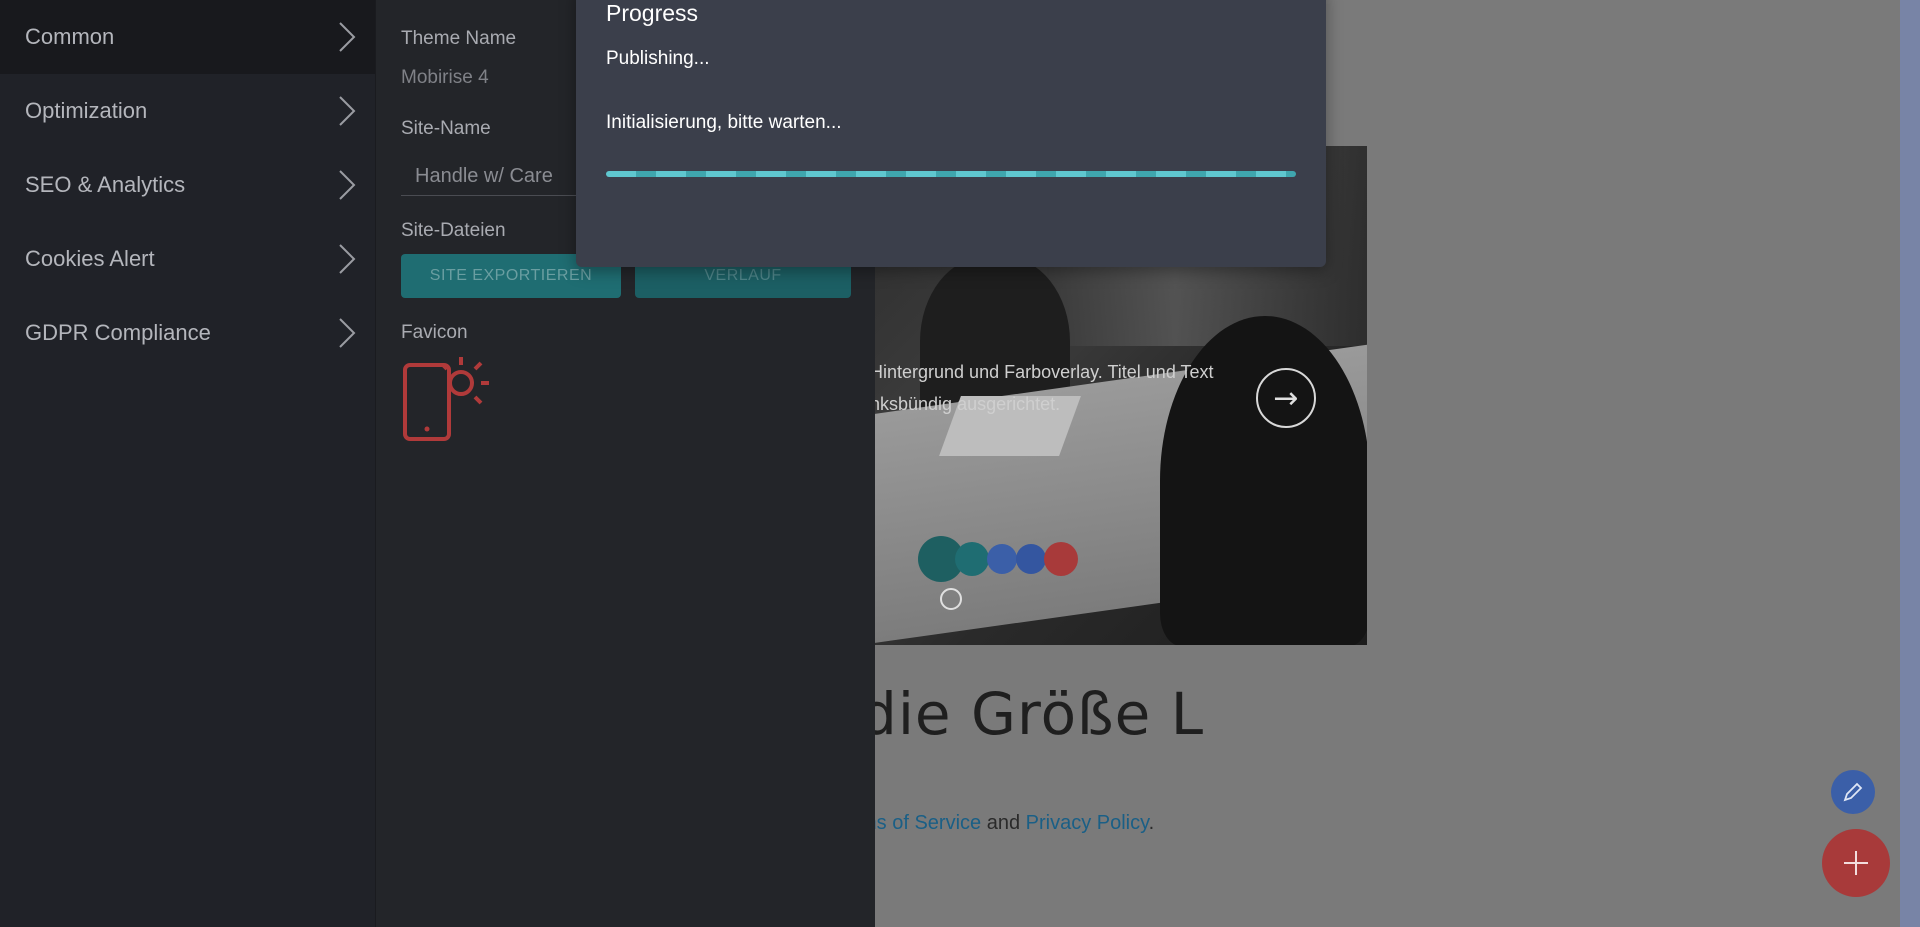  I want to click on theme-name-label: Theme Name, so click(459, 38).